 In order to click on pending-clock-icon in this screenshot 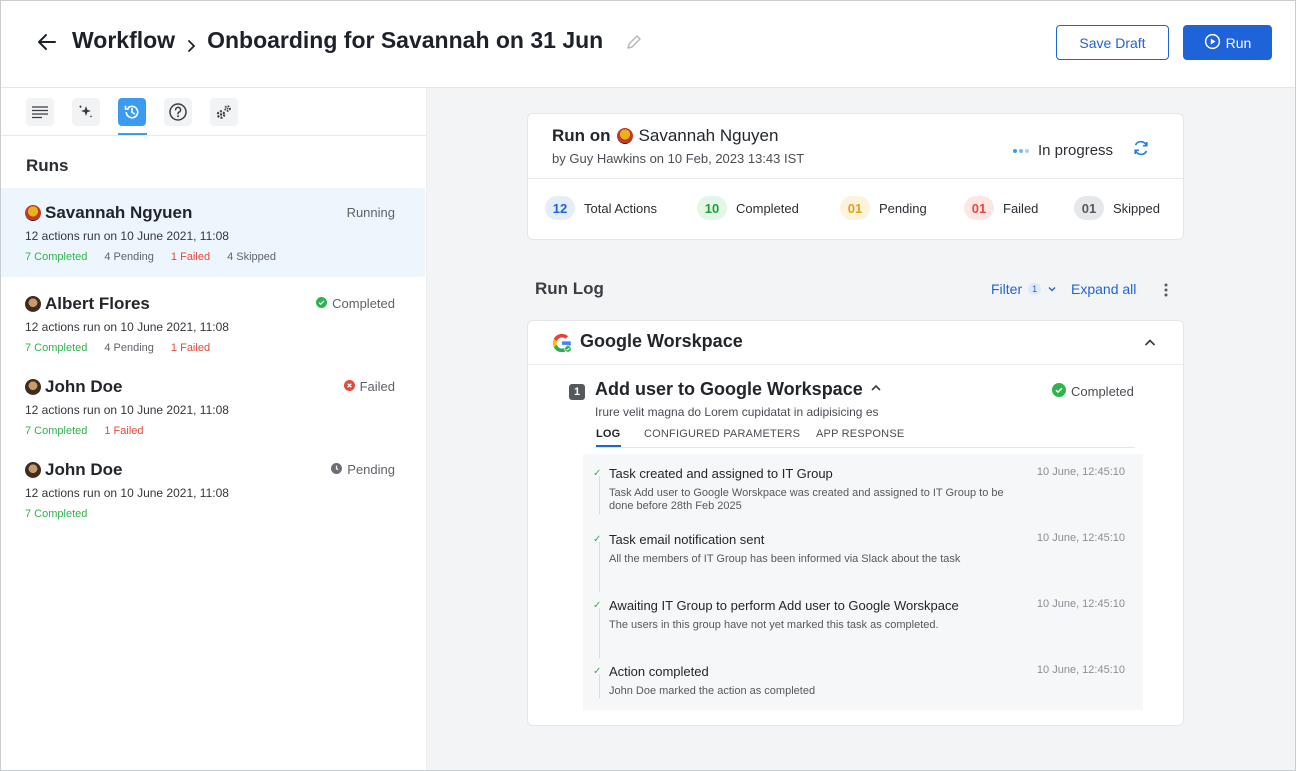, I will do `click(337, 469)`.